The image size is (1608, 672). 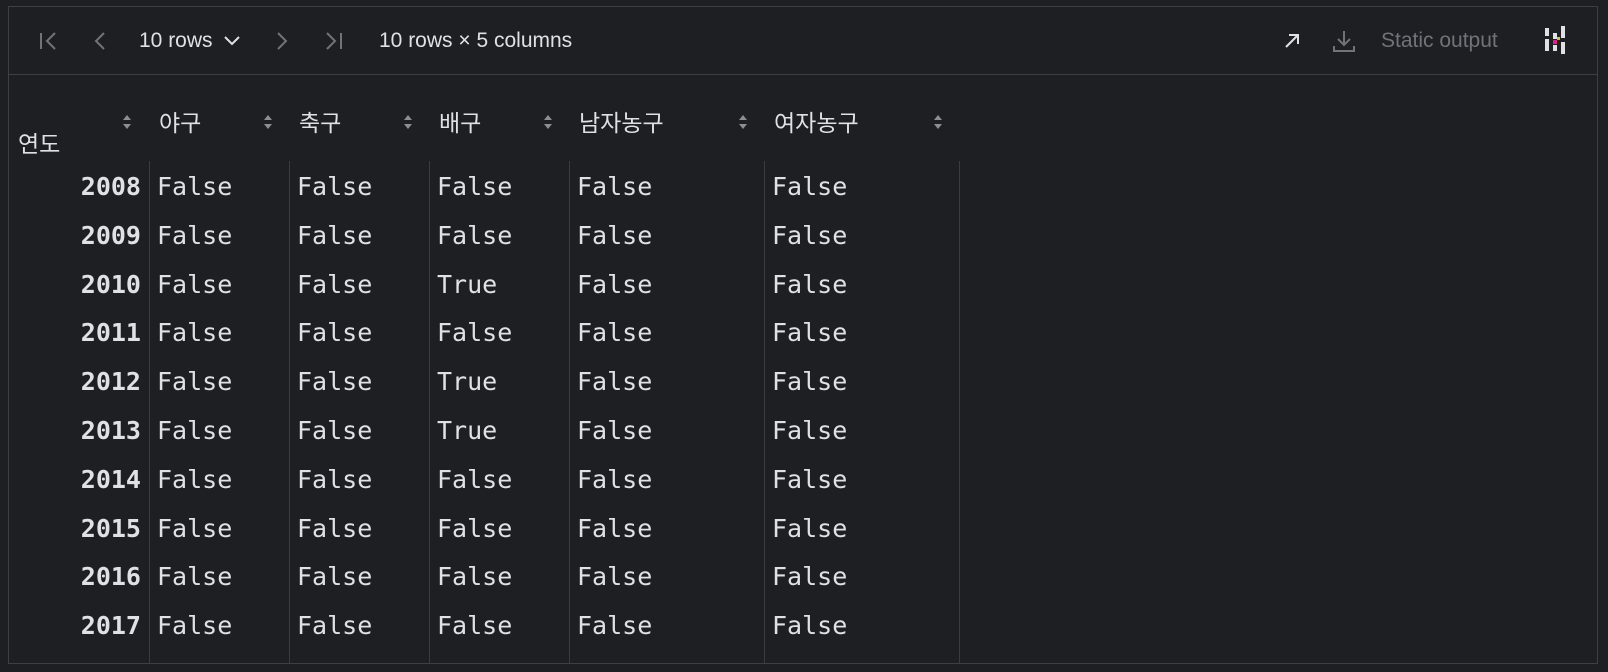 I want to click on column-header: 남자농구, so click(x=621, y=121).